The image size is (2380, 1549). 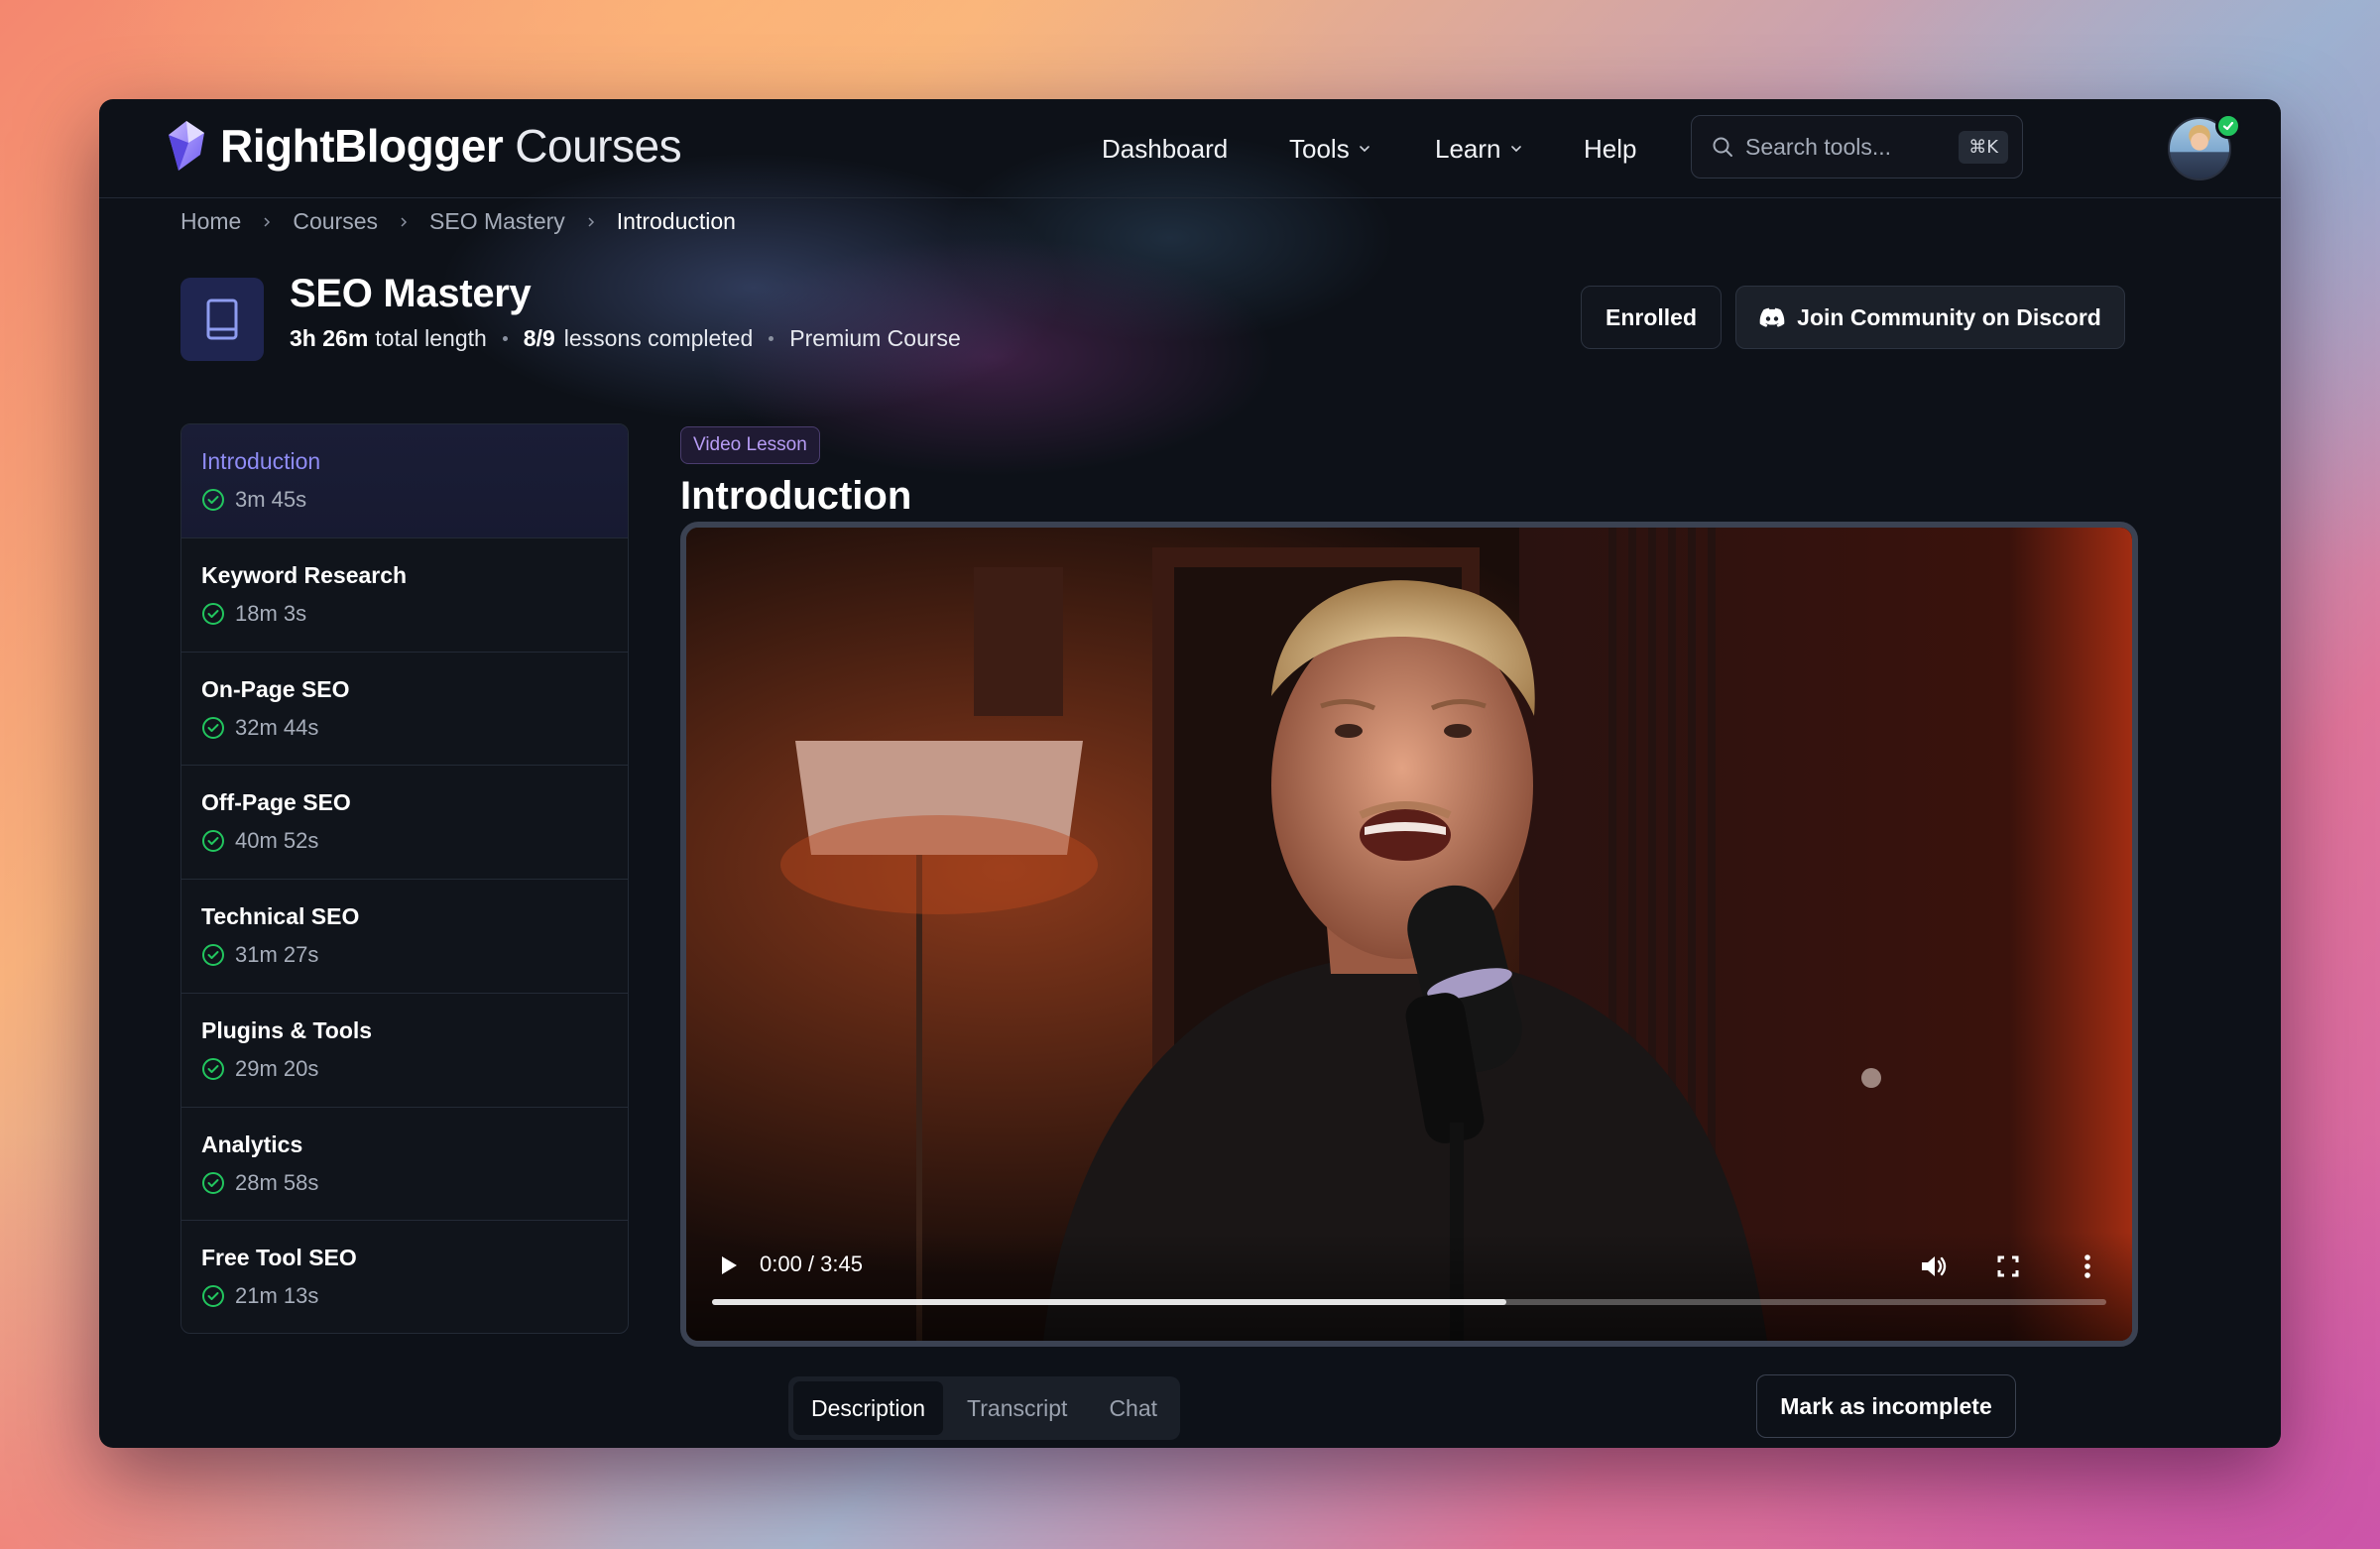 What do you see at coordinates (277, 954) in the screenshot?
I see `lesson-duration: 31m 27s` at bounding box center [277, 954].